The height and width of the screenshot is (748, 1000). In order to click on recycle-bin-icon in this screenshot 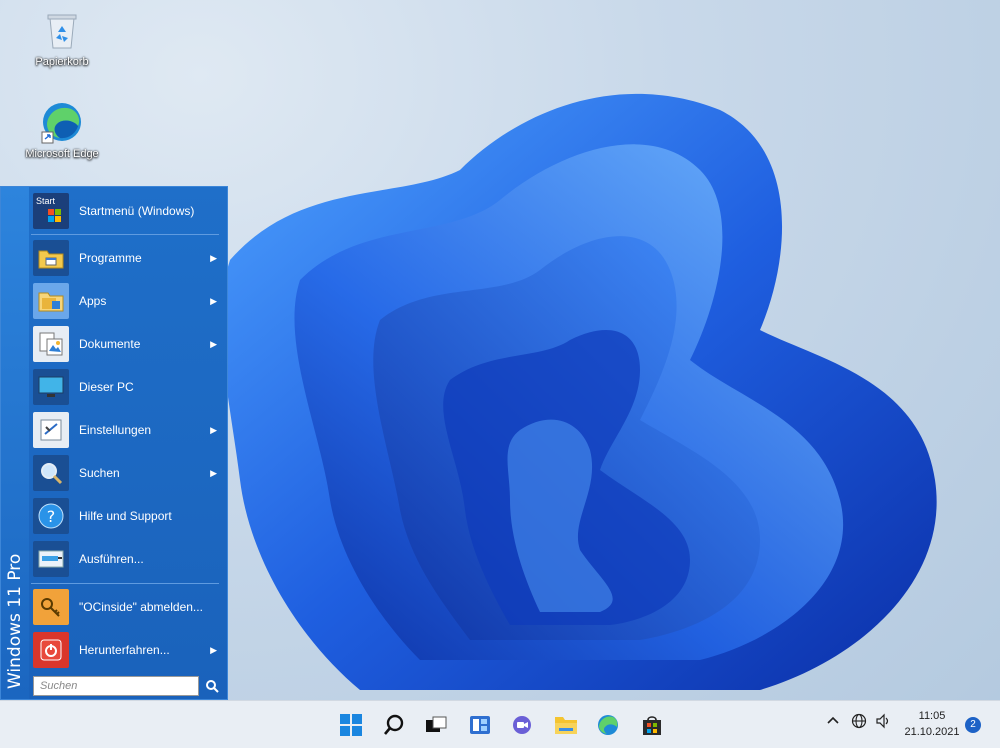, I will do `click(62, 30)`.